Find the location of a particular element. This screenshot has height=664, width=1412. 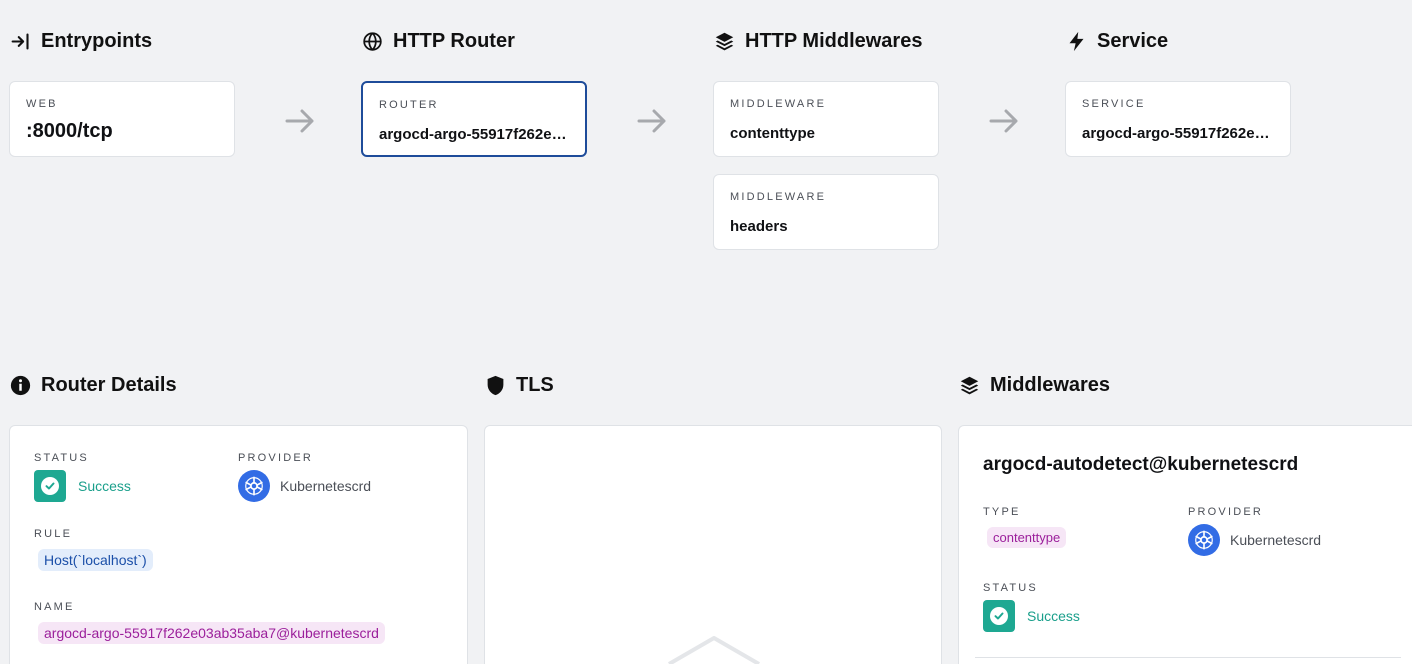

shield-icon is located at coordinates (495, 385).